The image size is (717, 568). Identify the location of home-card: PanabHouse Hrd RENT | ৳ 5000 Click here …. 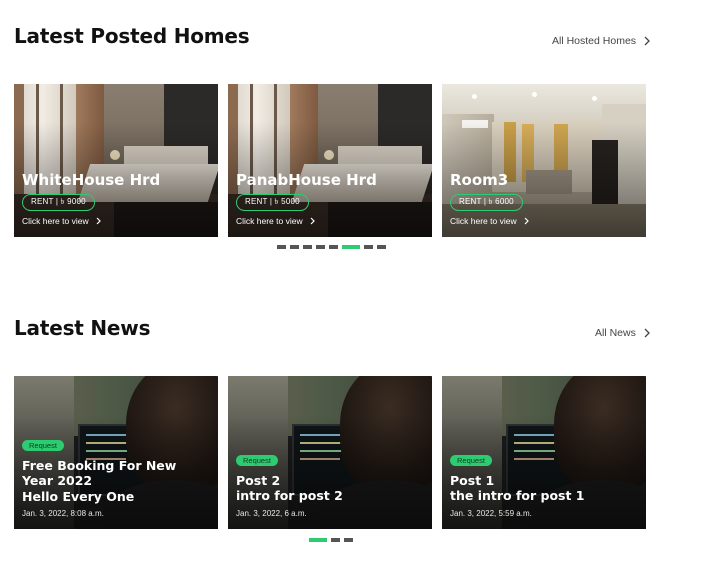
(330, 160).